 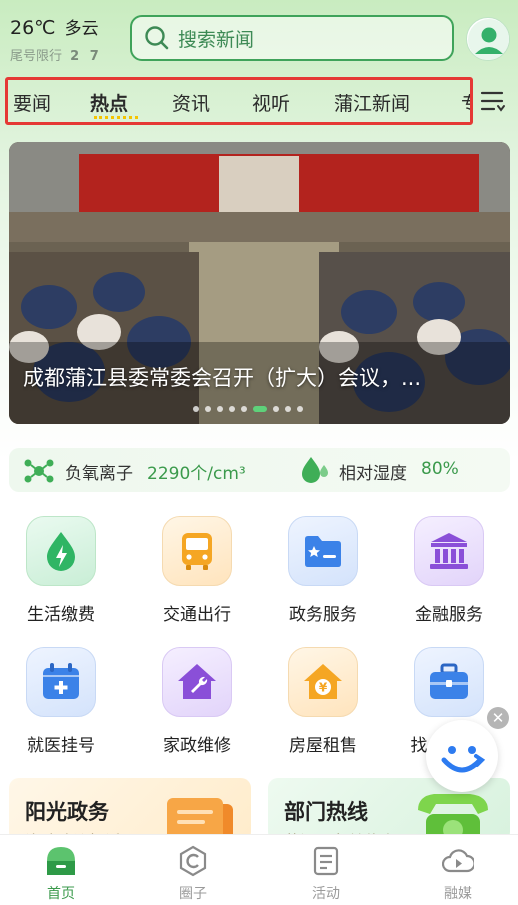 What do you see at coordinates (36, 56) in the screenshot?
I see `plate-limit-label: 尾号限行` at bounding box center [36, 56].